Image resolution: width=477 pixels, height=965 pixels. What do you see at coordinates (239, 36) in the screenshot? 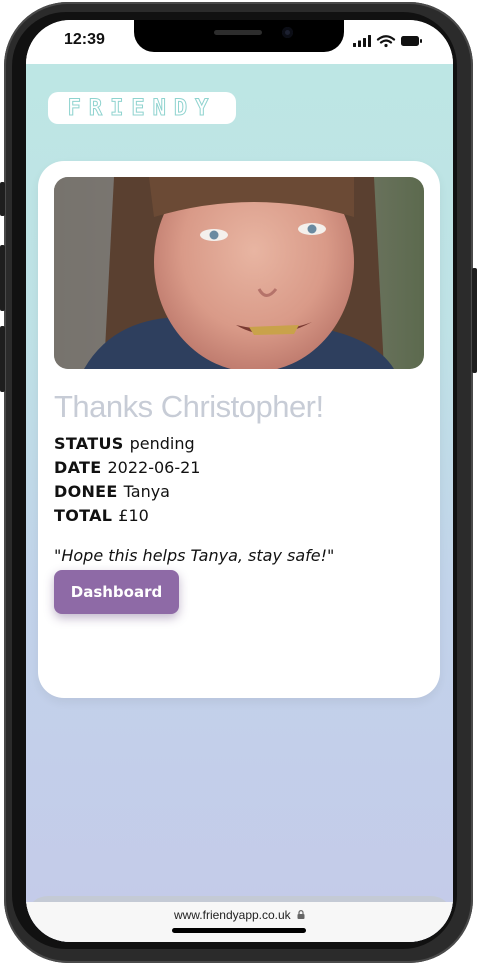
I see `notch` at bounding box center [239, 36].